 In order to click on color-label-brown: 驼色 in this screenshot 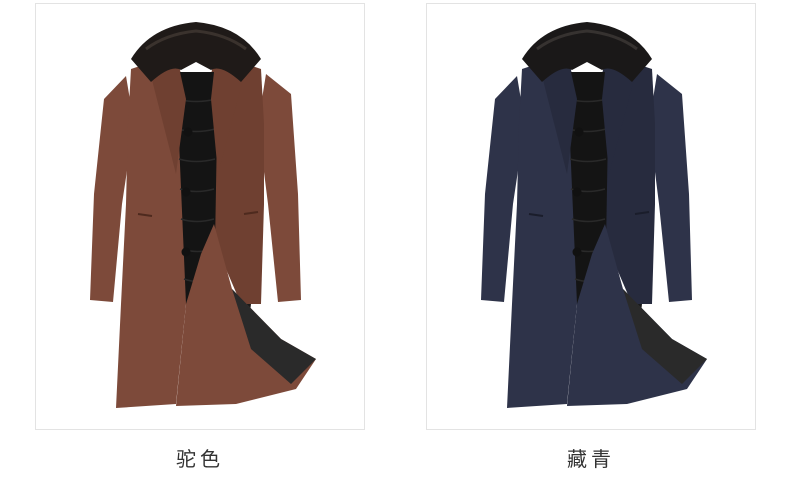, I will do `click(200, 459)`.